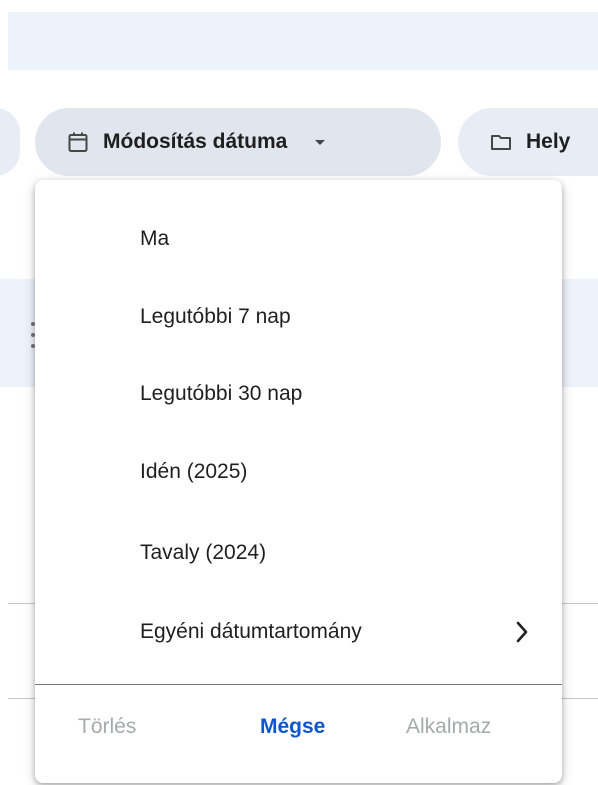  Describe the element at coordinates (194, 471) in the screenshot. I see `menu-item-label: Idén (2025)` at that location.